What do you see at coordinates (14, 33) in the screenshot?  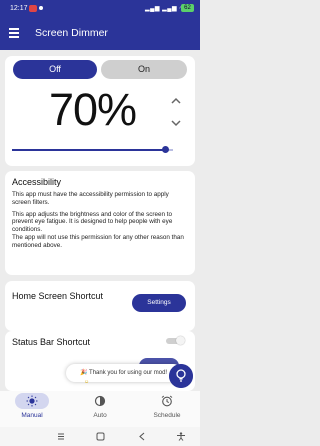 I see `hamburger-menu-icon` at bounding box center [14, 33].